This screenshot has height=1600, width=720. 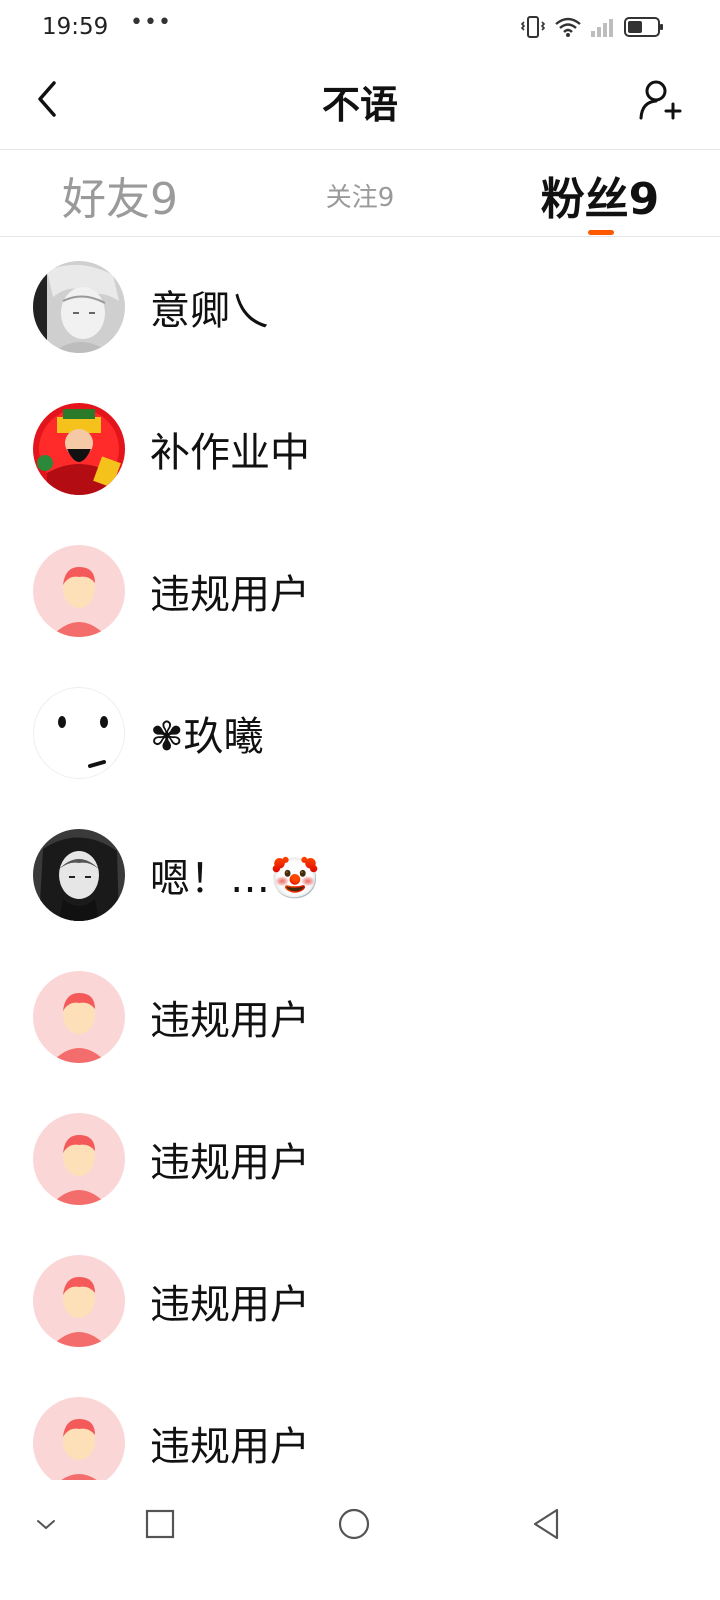 I want to click on fan-name: 补作业中, so click(x=230, y=453).